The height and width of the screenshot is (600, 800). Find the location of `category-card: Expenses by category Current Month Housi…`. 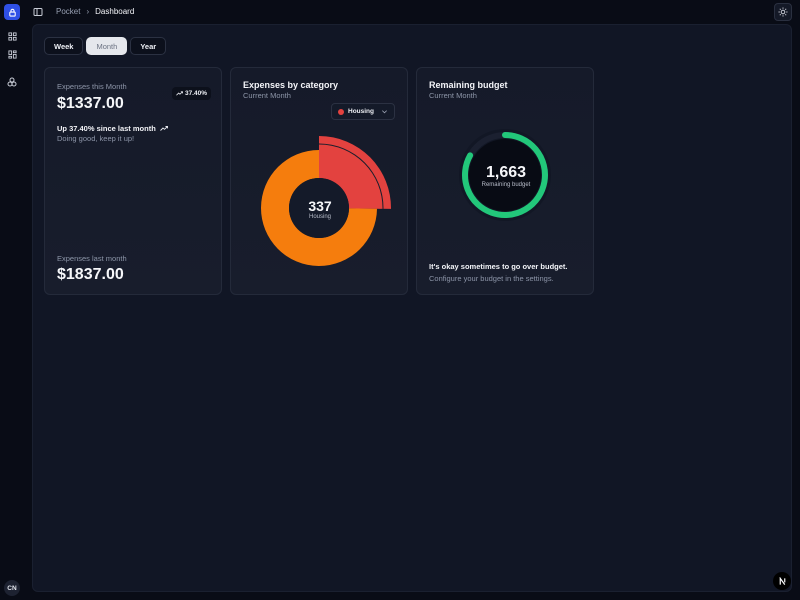

category-card: Expenses by category Current Month Housi… is located at coordinates (319, 181).